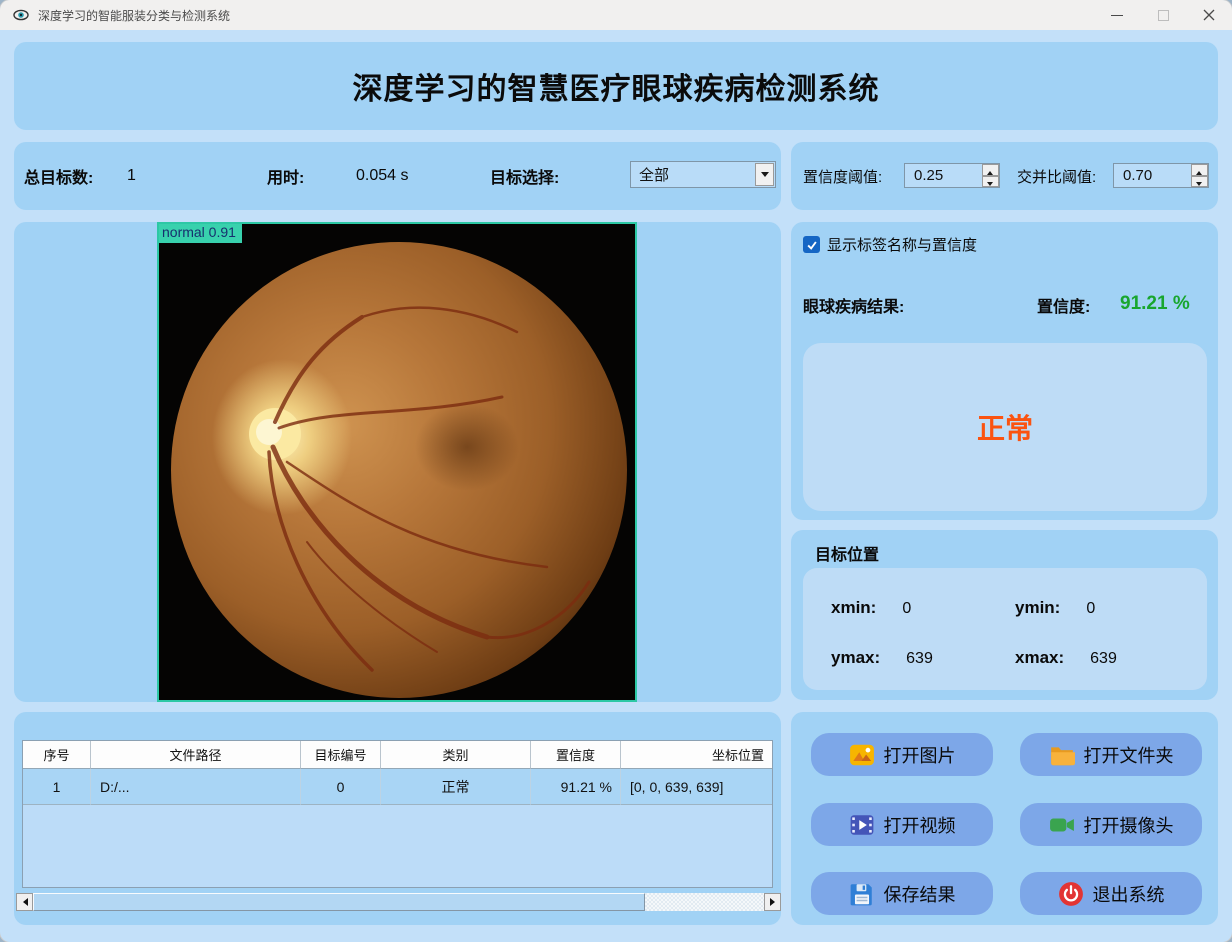 The height and width of the screenshot is (942, 1232). I want to click on scrollbar-thumb, so click(339, 902).